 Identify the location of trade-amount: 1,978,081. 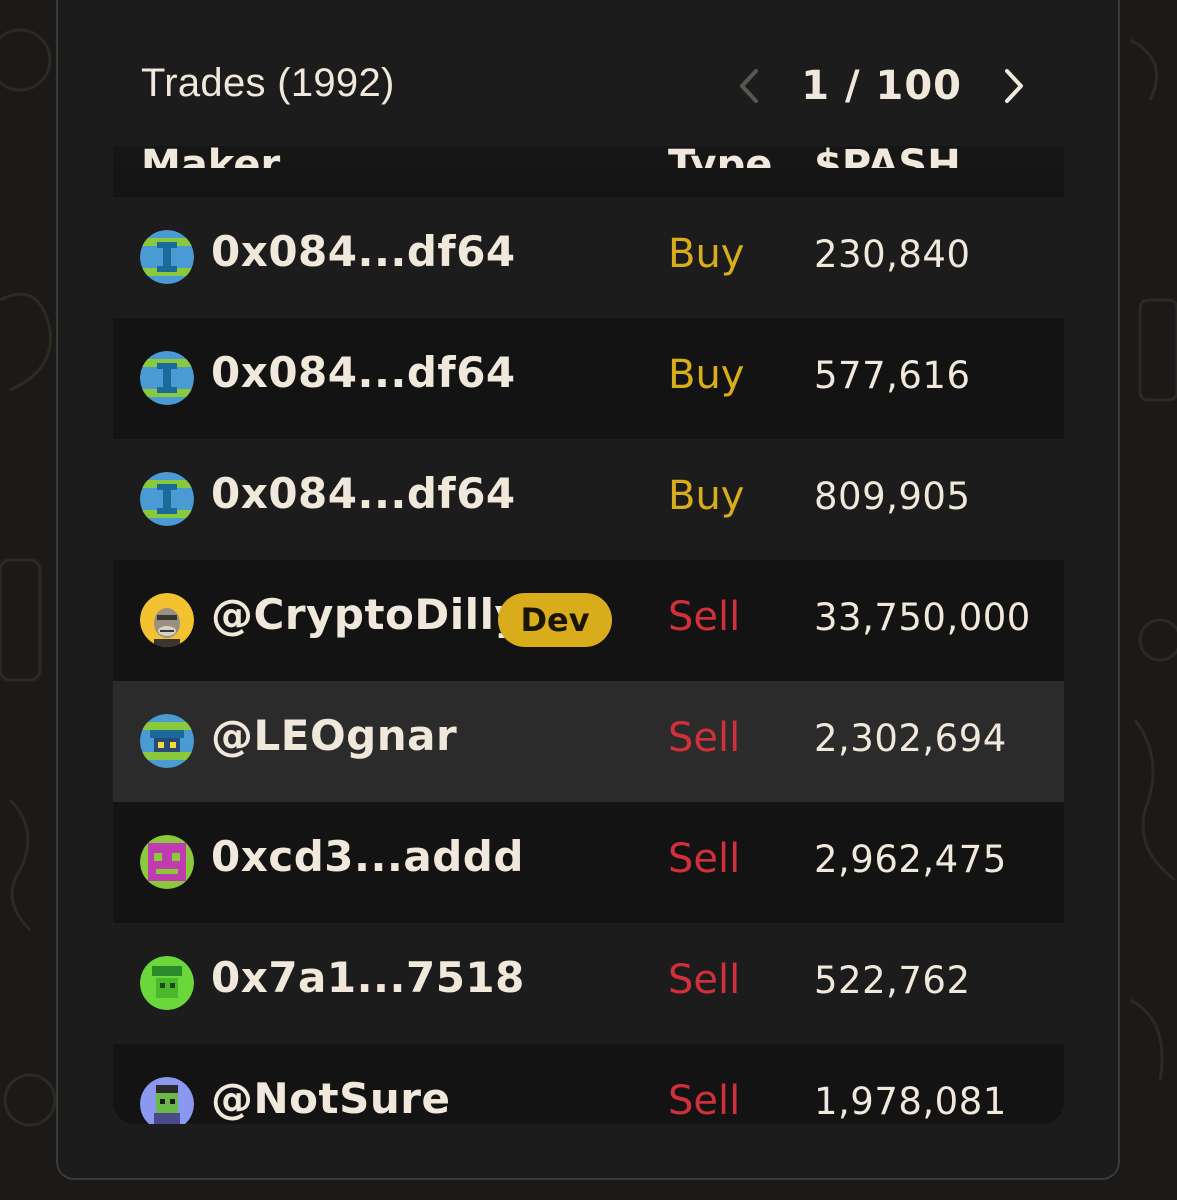
(910, 1101).